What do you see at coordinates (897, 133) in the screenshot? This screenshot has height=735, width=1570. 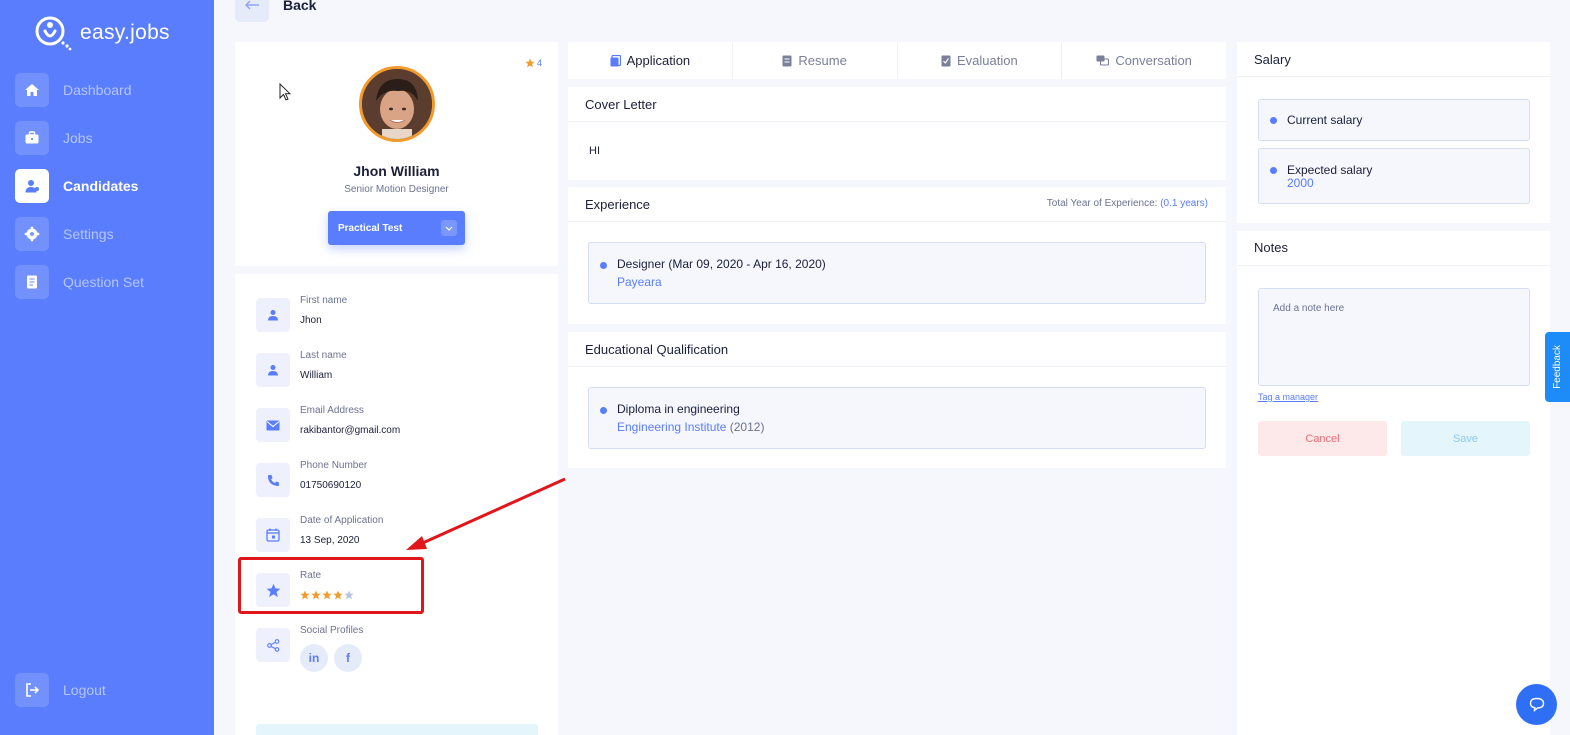 I see `cover-letter-card: Cover Letter HI` at bounding box center [897, 133].